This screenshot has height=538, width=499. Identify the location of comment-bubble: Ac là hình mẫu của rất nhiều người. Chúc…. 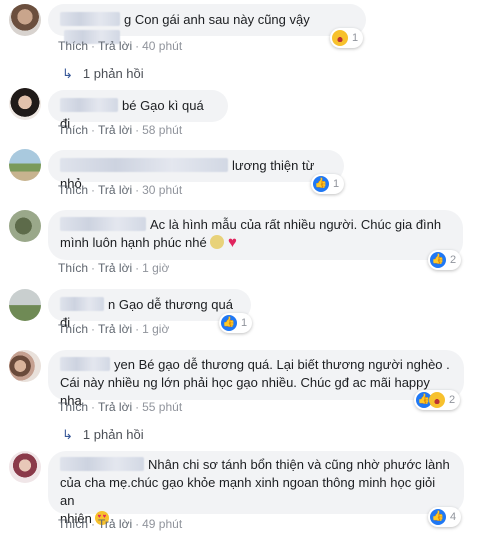
(255, 235).